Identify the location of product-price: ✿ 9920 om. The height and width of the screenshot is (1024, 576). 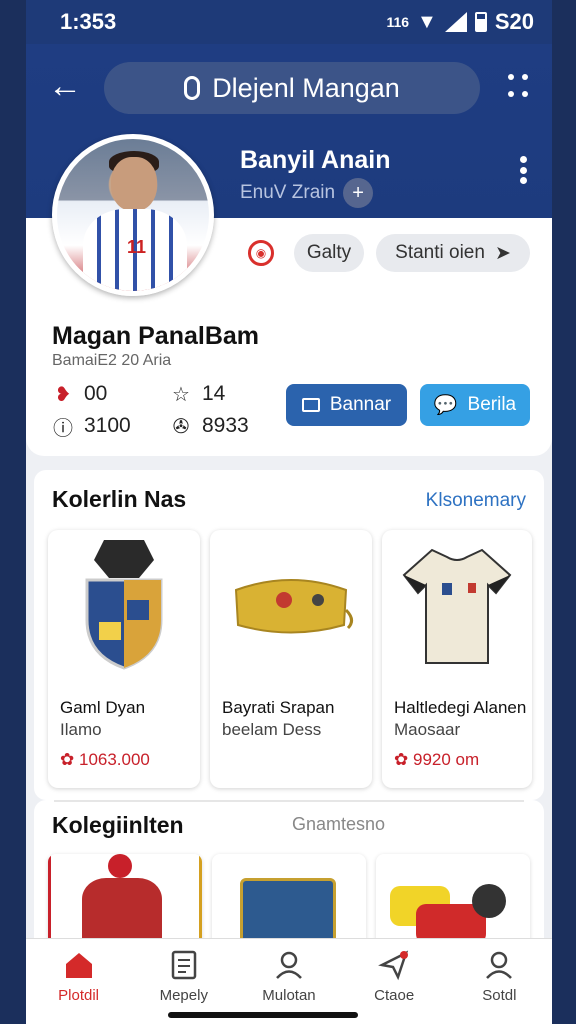
(436, 760).